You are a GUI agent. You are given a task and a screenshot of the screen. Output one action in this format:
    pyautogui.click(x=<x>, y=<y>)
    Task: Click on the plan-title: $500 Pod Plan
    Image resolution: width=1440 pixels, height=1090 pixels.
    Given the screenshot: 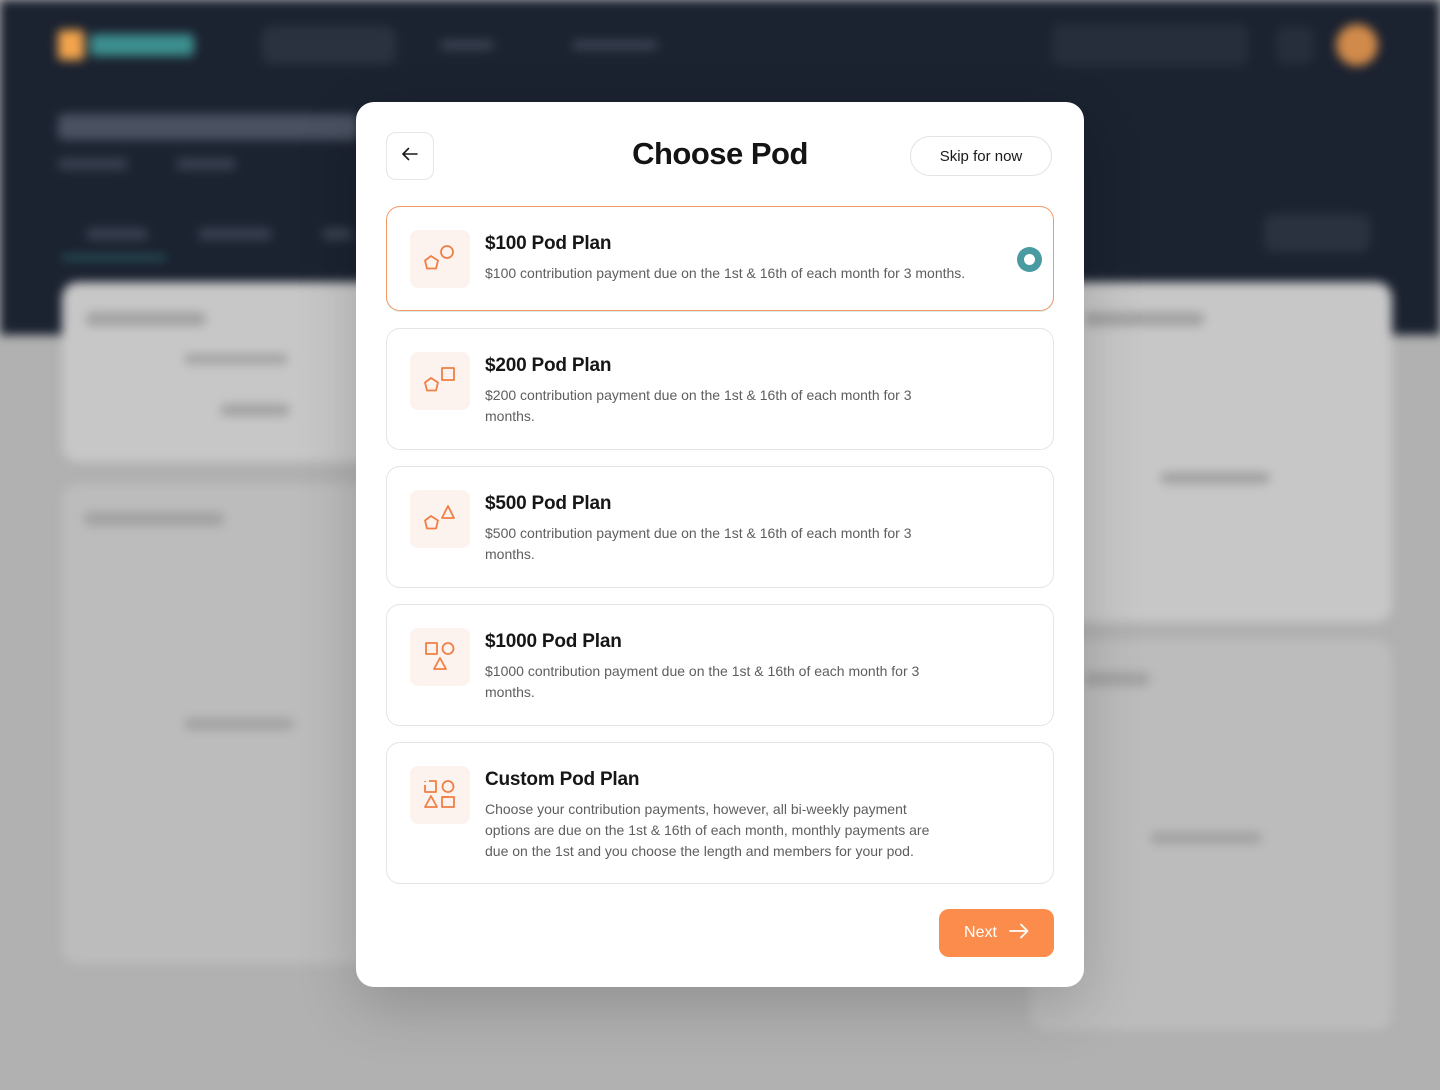 What is the action you would take?
    pyautogui.click(x=548, y=503)
    